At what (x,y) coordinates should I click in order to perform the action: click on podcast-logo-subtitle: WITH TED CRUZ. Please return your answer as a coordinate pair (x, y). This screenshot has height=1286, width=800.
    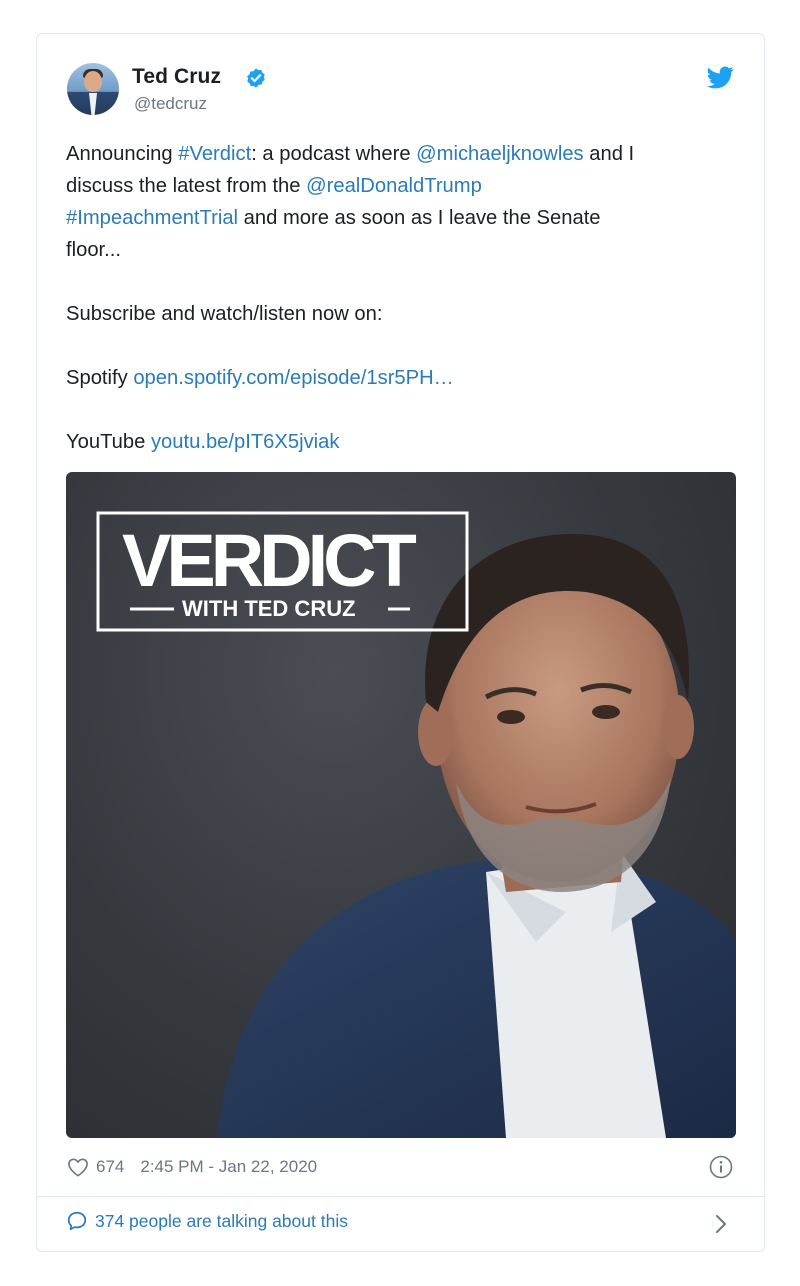
    Looking at the image, I should click on (269, 608).